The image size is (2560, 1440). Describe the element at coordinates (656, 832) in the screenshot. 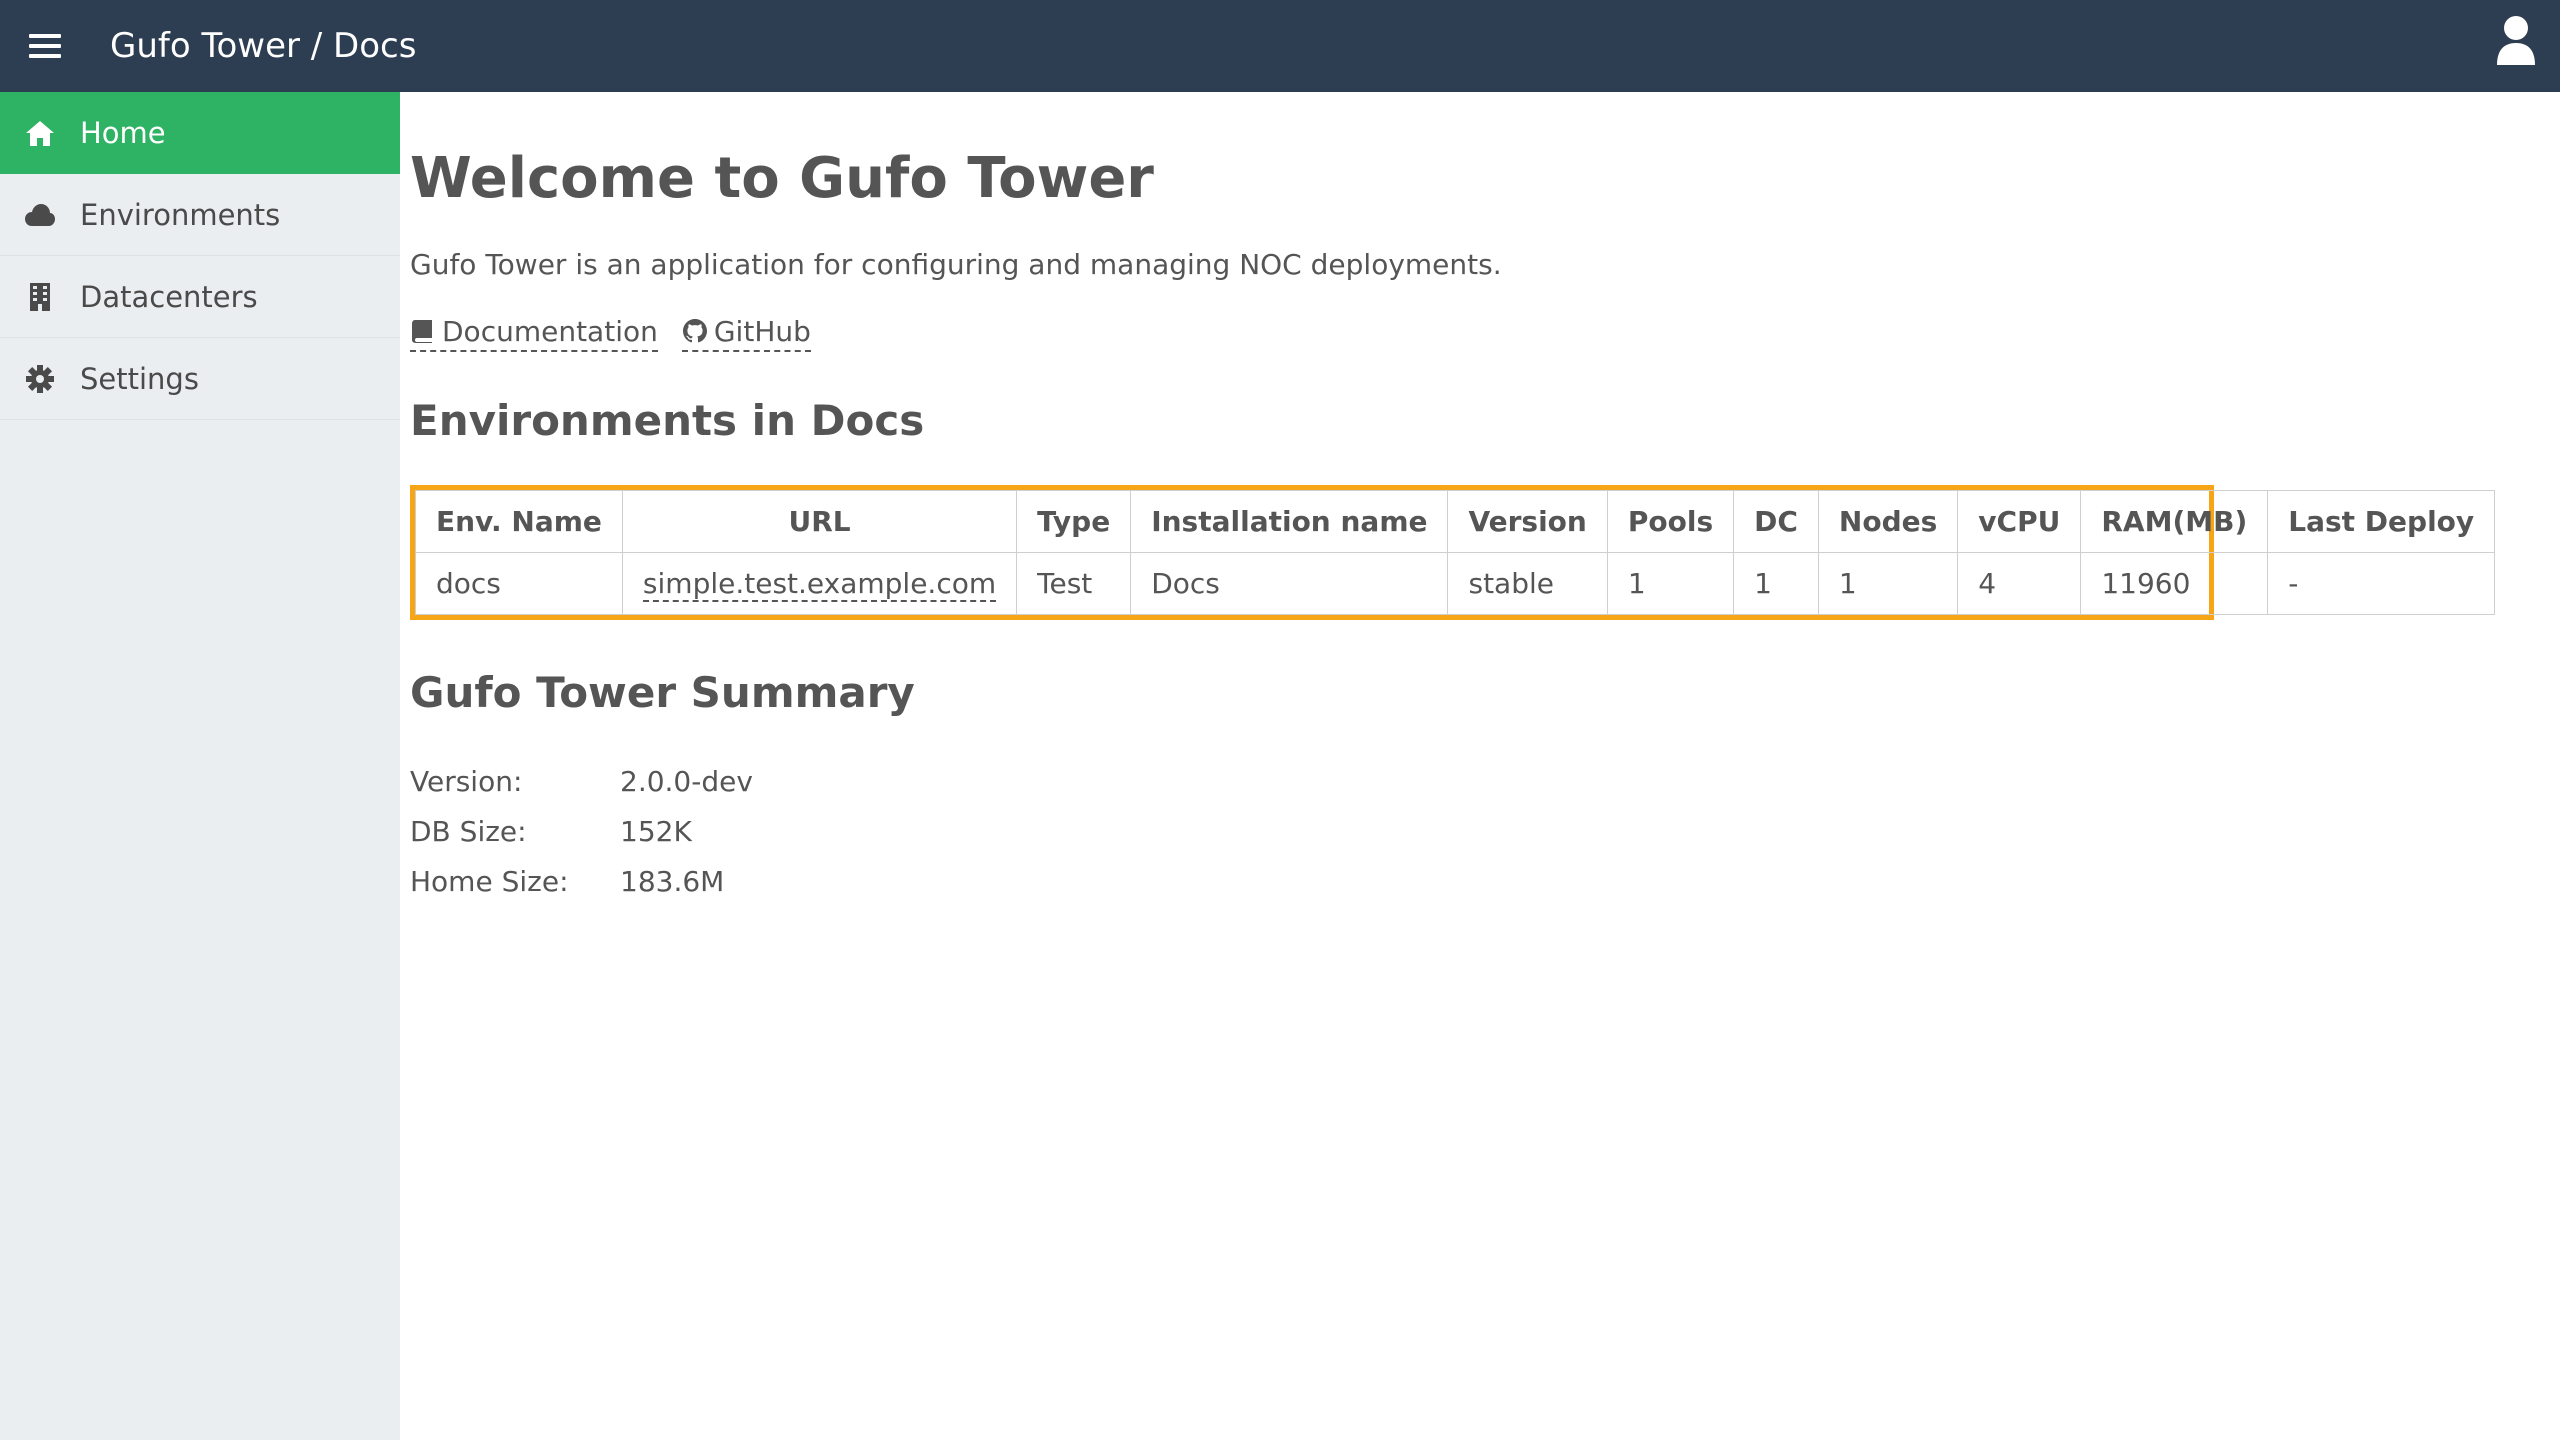

I see `summary-value: 152K` at that location.